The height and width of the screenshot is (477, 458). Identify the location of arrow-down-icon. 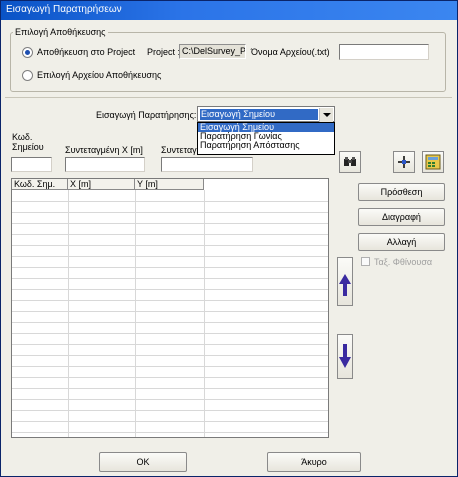
(345, 356).